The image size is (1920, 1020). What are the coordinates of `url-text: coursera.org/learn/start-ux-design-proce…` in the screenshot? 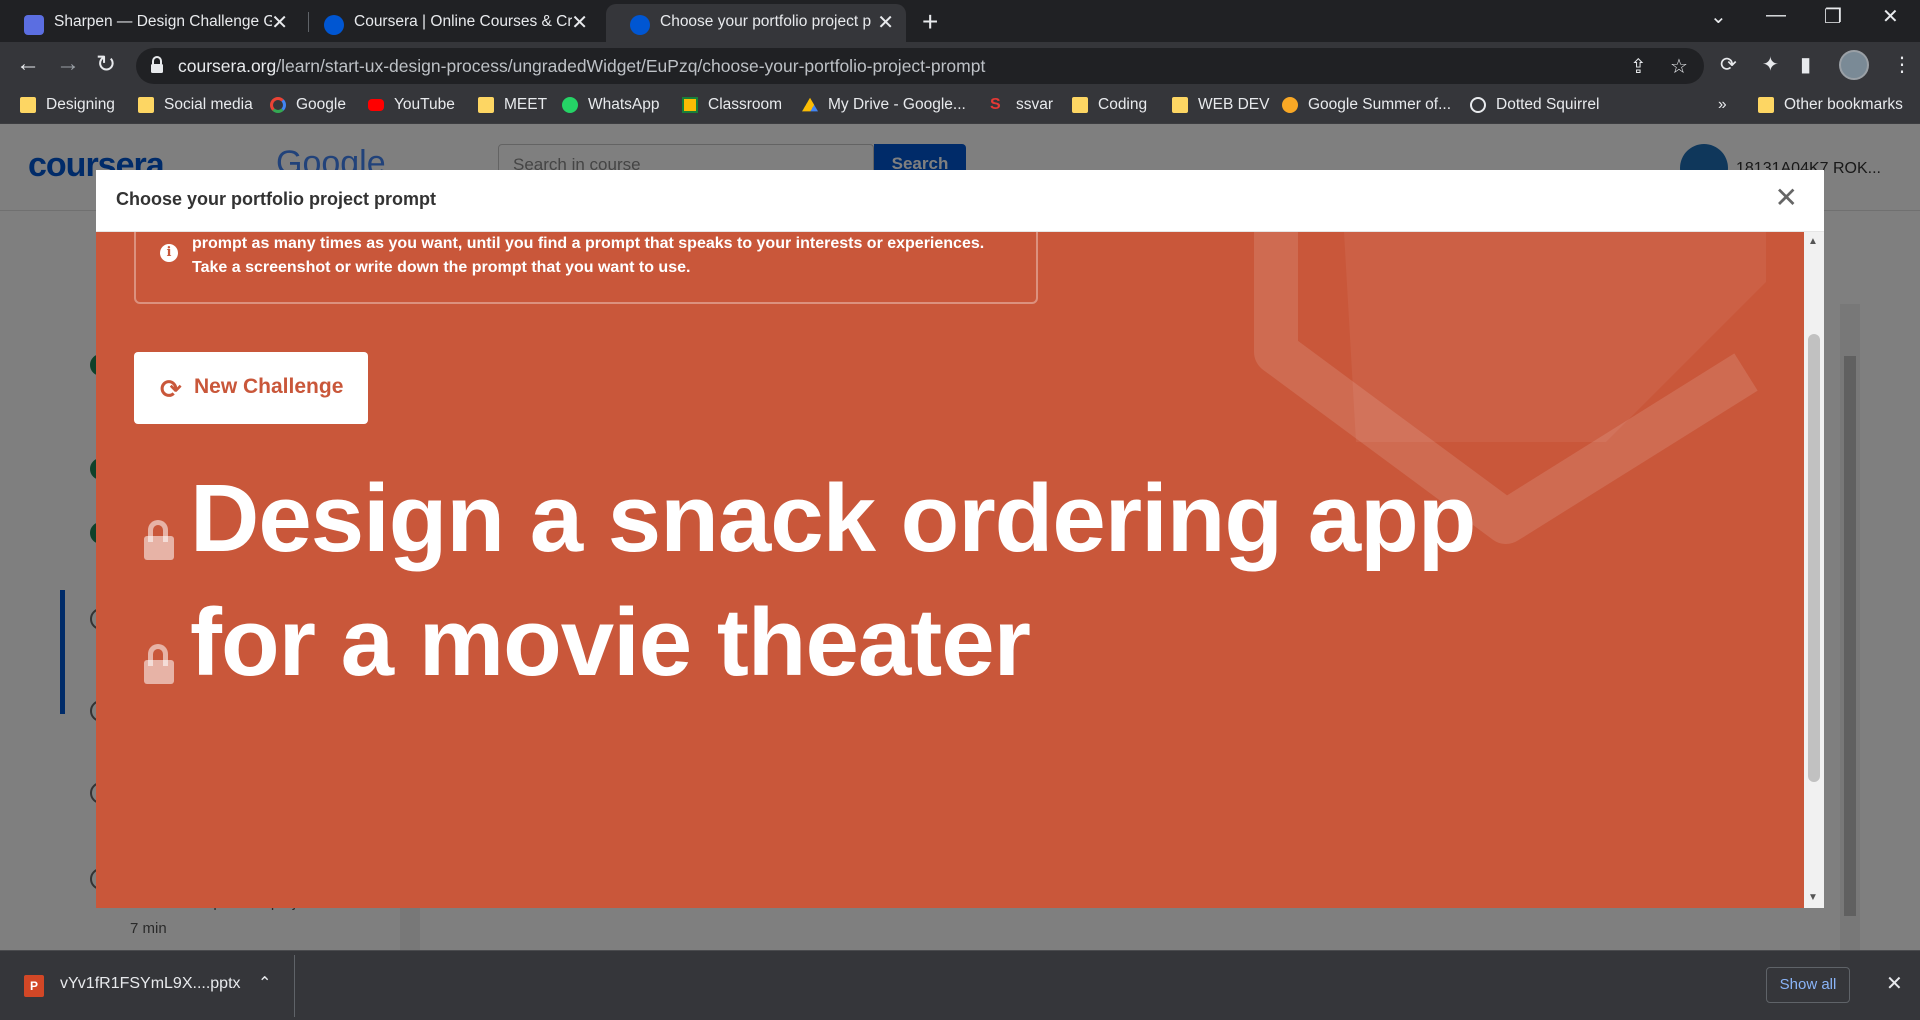 It's located at (581, 66).